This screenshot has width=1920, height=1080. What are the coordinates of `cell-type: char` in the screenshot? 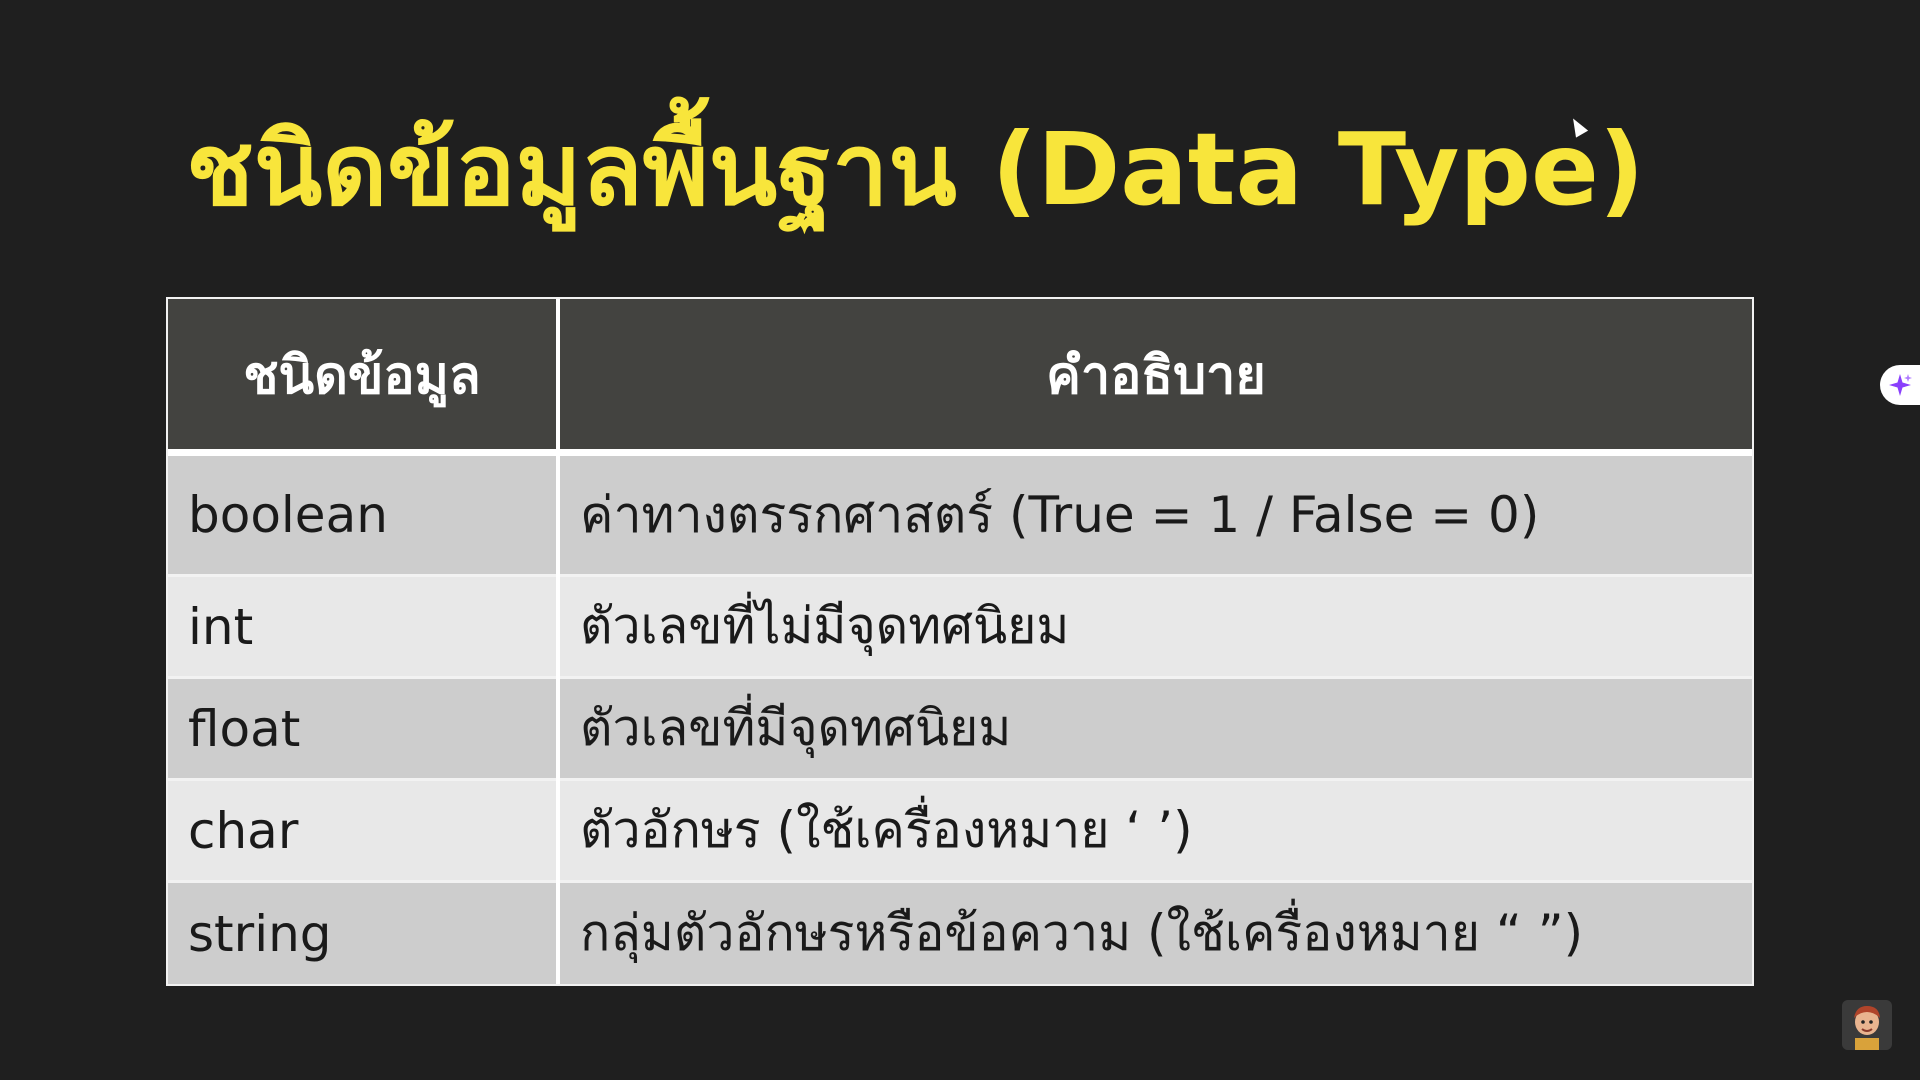 It's located at (363, 830).